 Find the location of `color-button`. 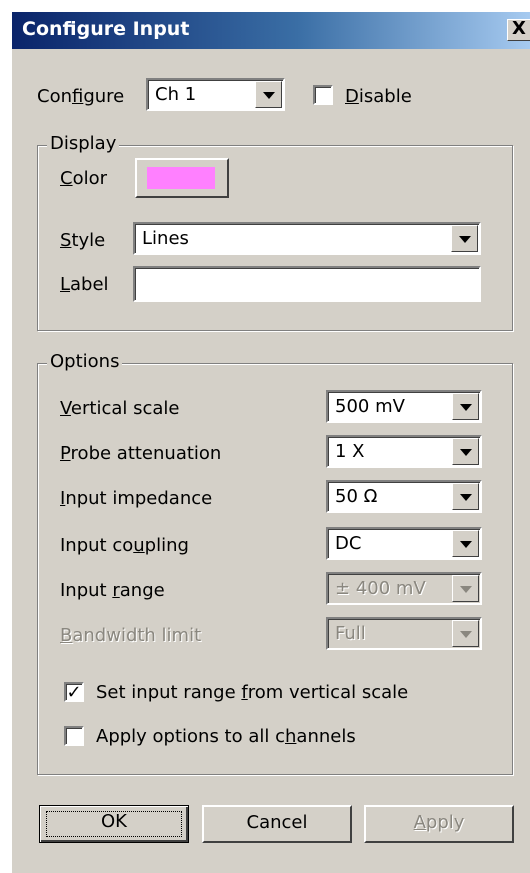

color-button is located at coordinates (182, 178).